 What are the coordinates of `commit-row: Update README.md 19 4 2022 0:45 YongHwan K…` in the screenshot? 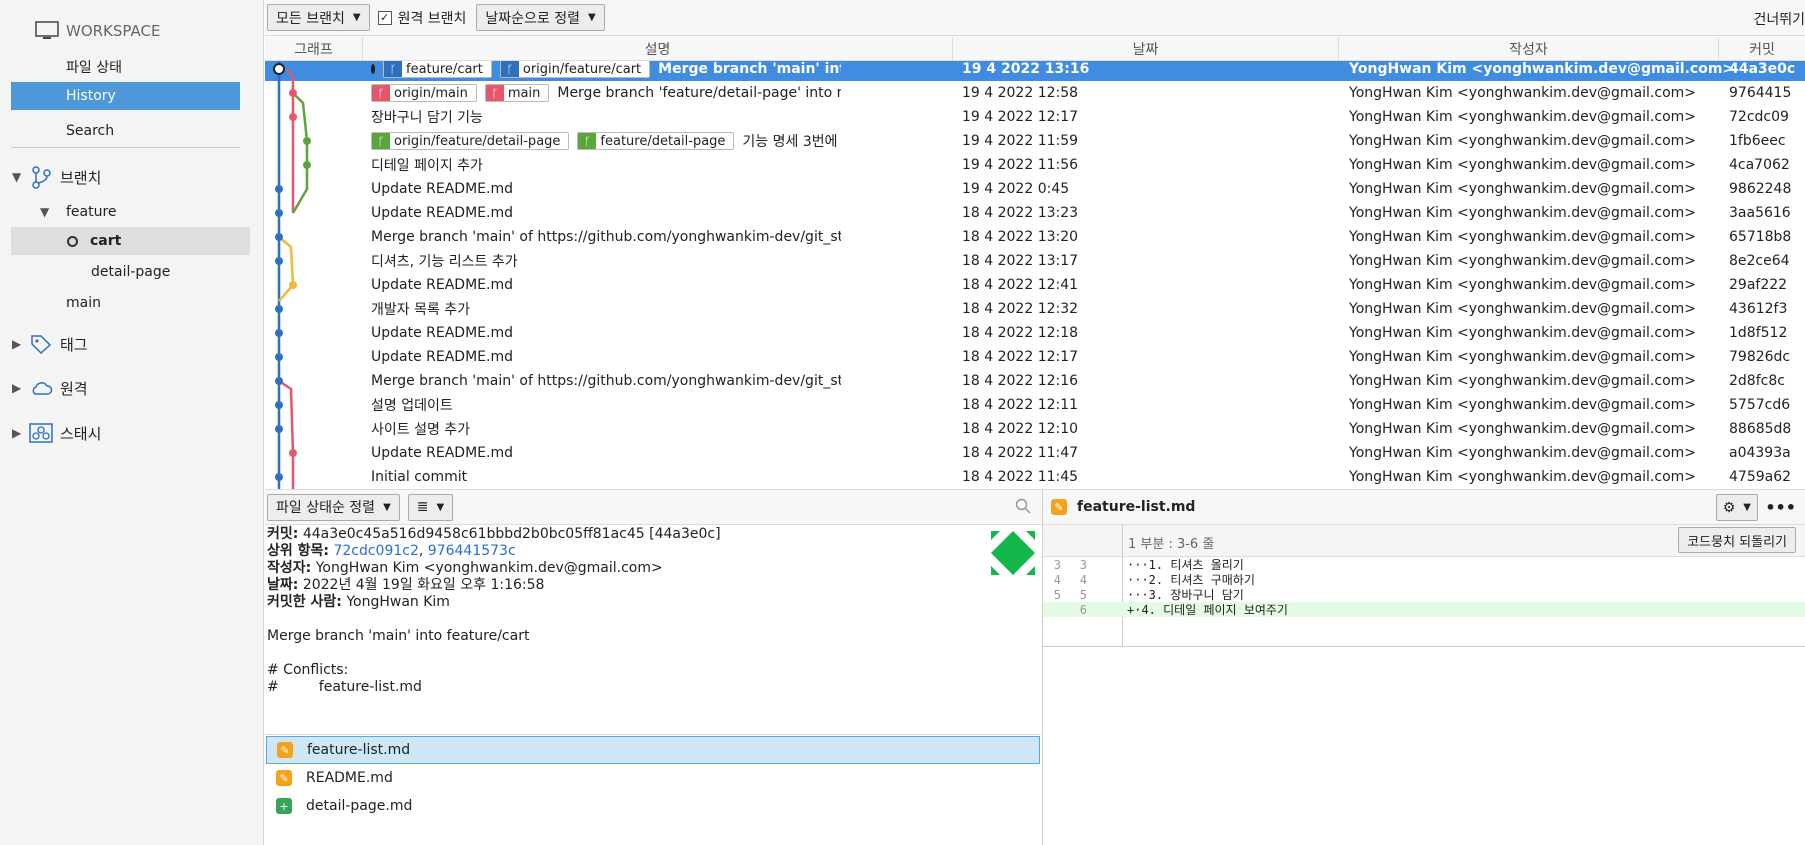 It's located at (1035, 189).